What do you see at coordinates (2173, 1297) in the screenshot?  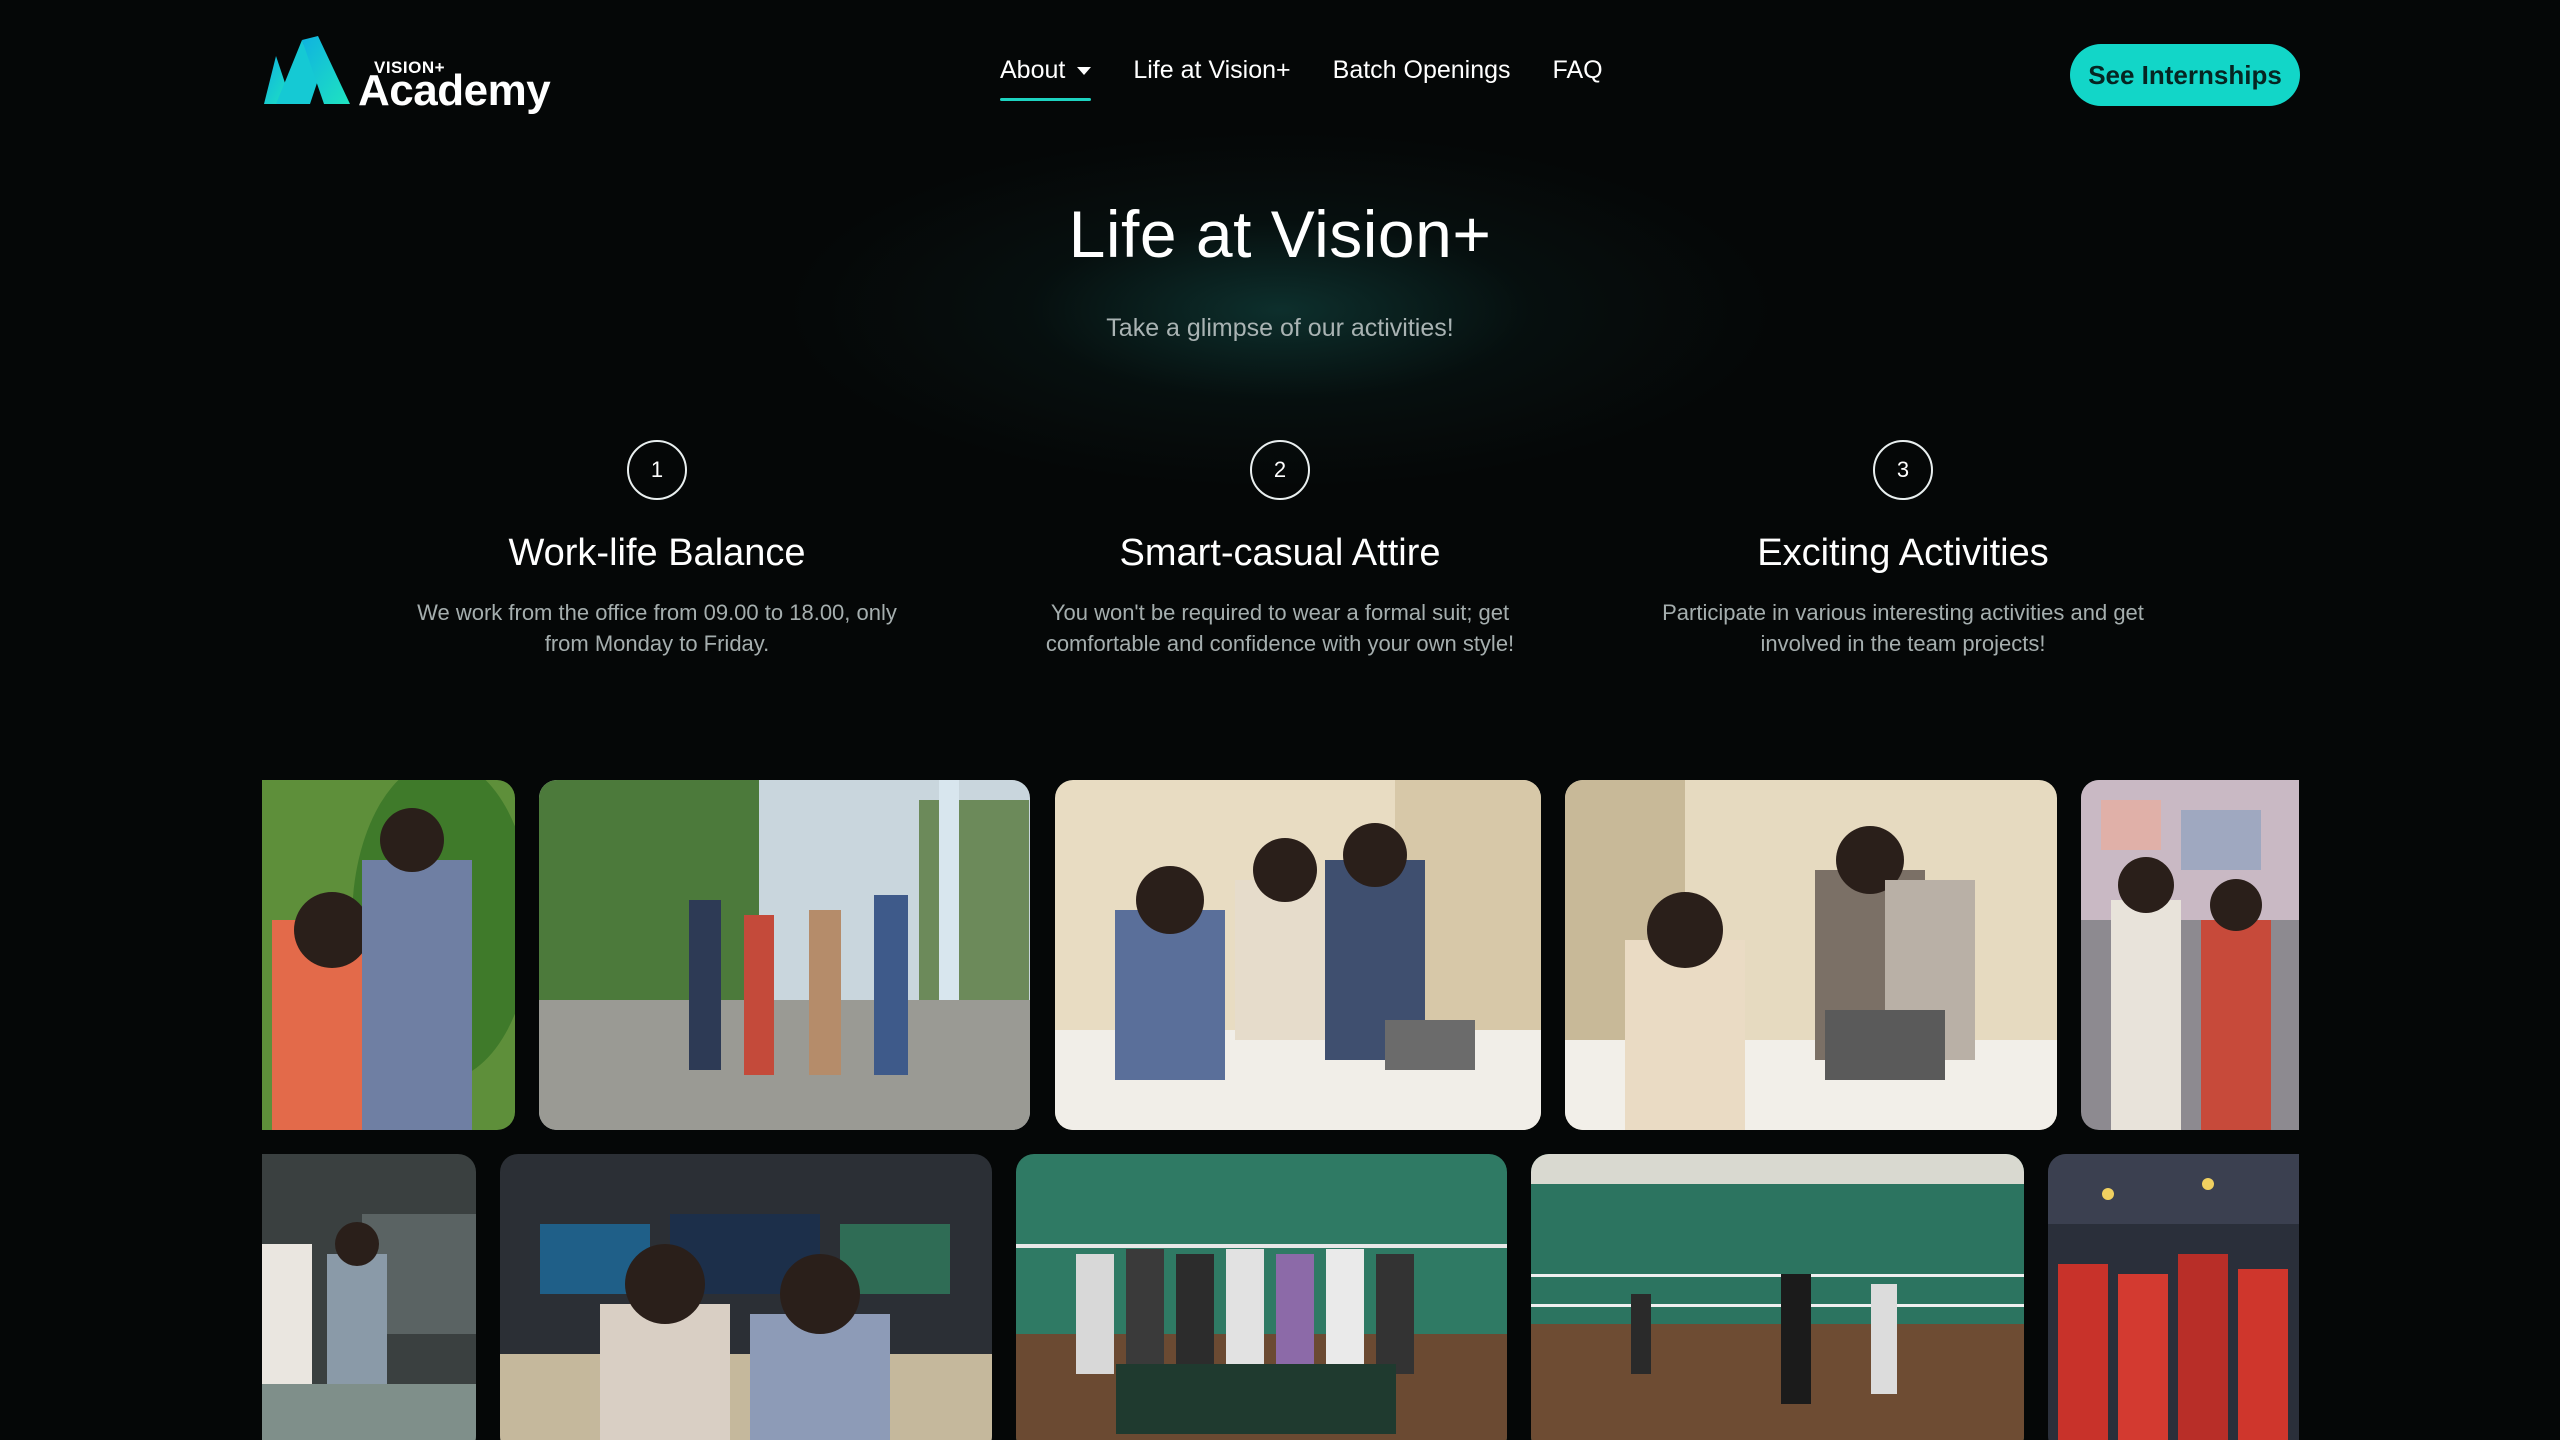 I see `gallery-photo-event-hall` at bounding box center [2173, 1297].